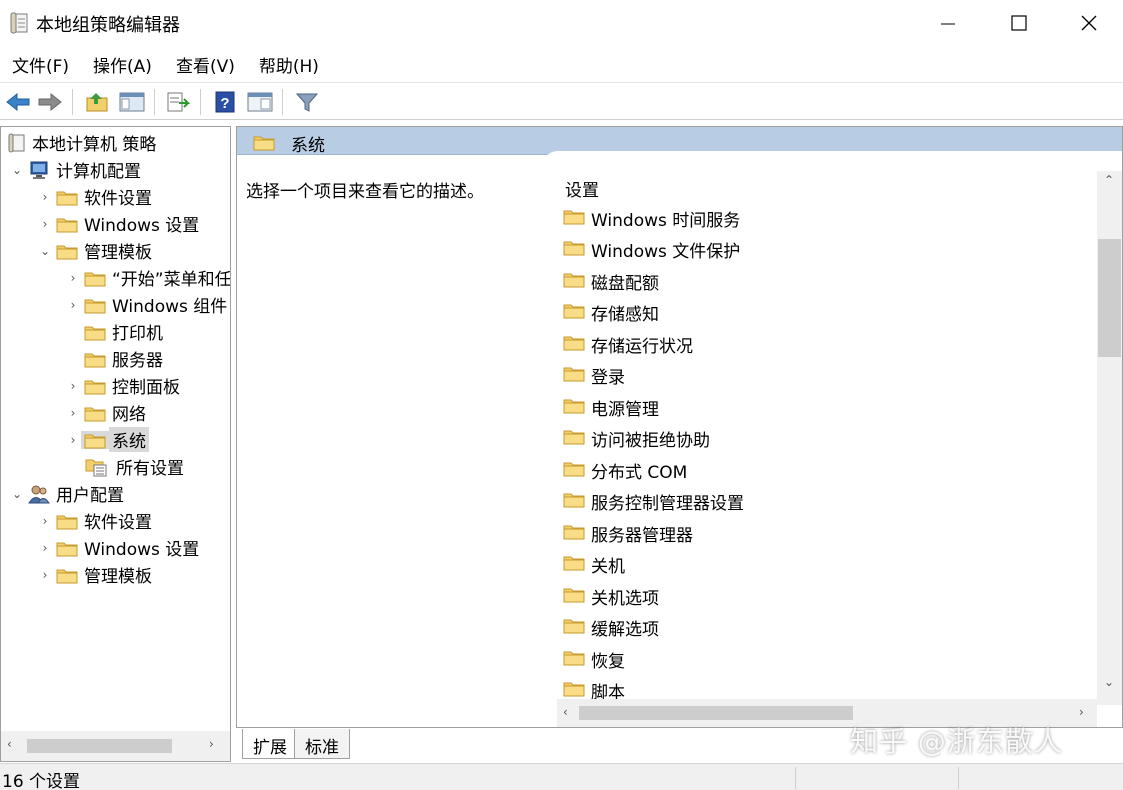  I want to click on tree-item-cc-windows-settings: › Windows 设置, so click(119, 223).